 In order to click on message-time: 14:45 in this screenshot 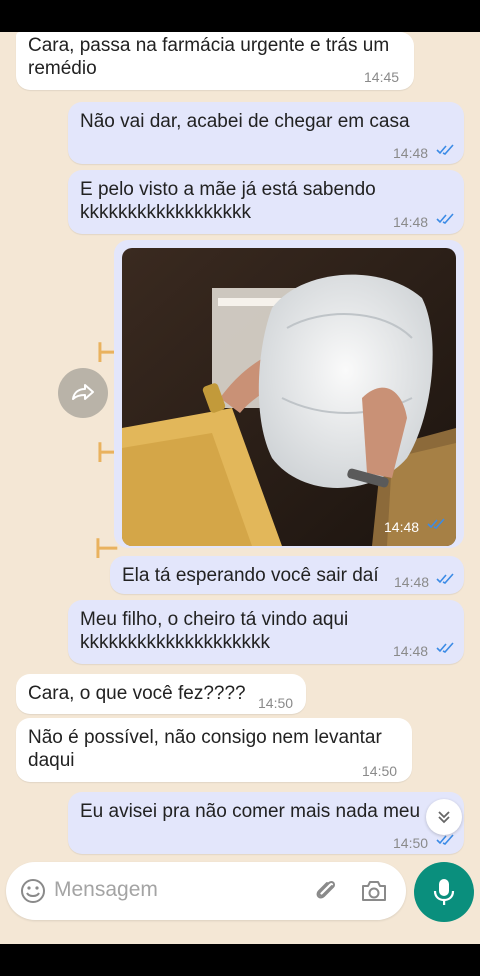, I will do `click(382, 77)`.